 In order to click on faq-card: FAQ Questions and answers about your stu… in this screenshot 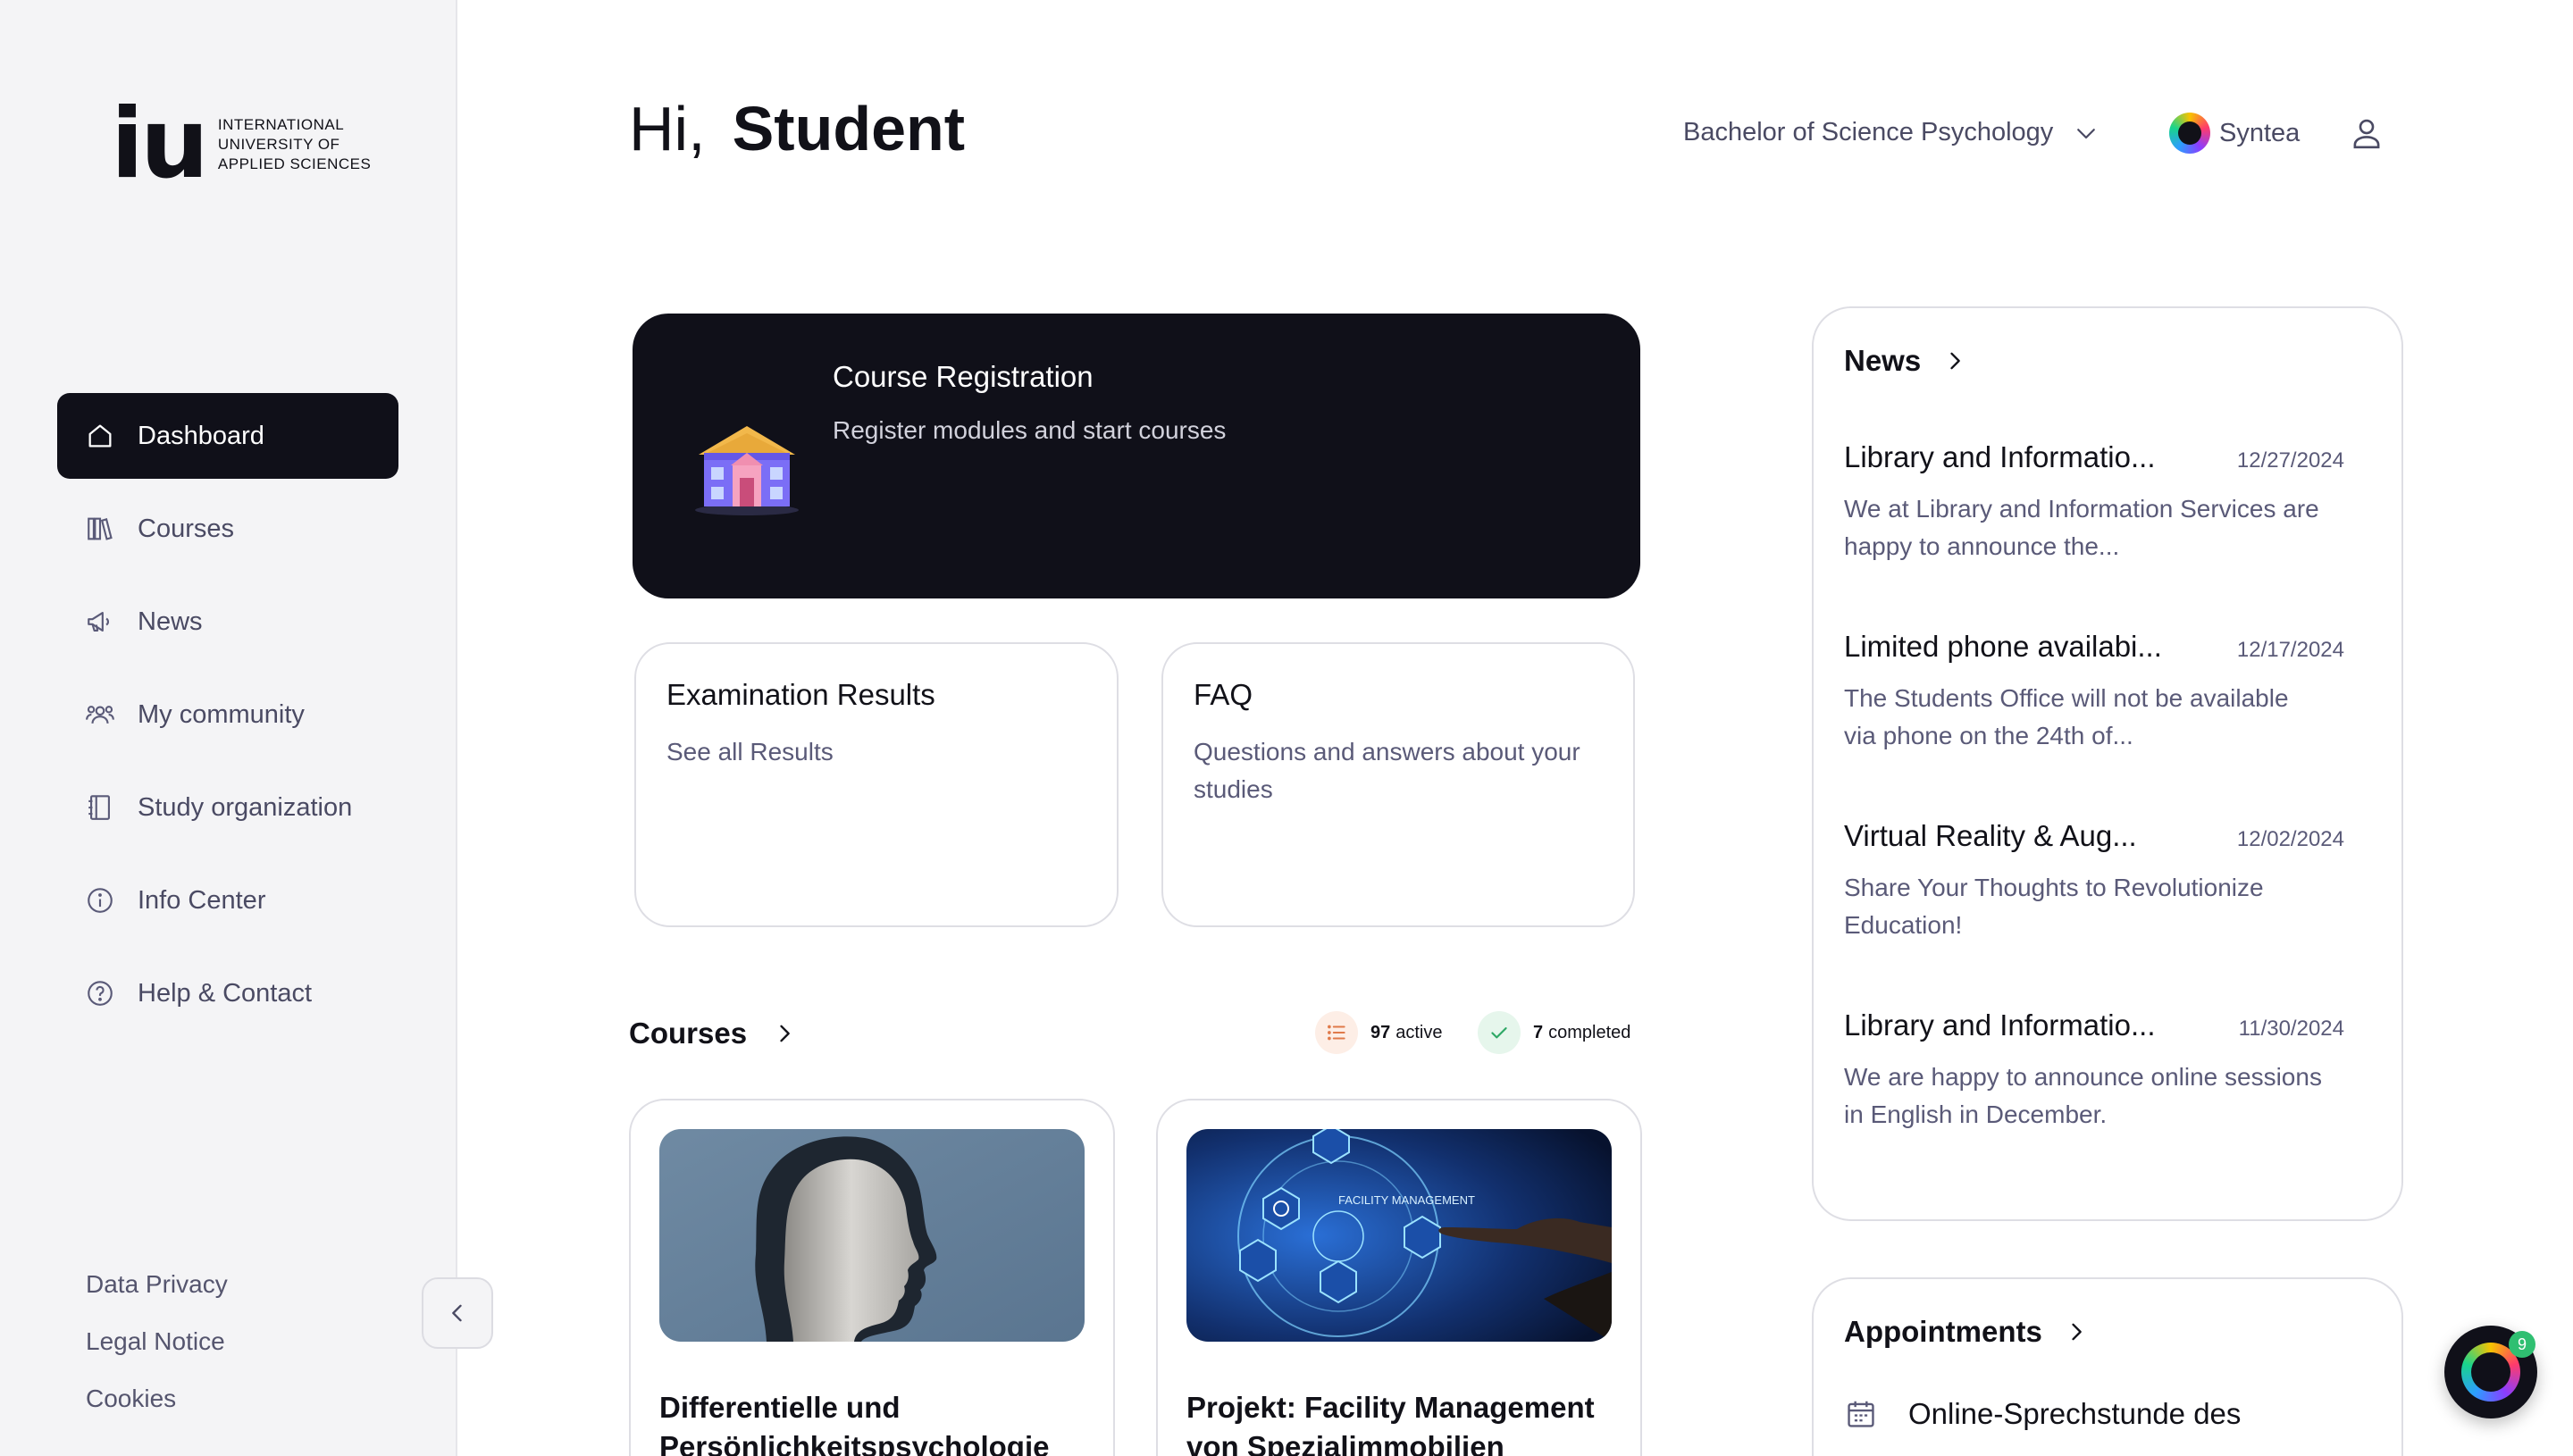, I will do `click(1398, 784)`.